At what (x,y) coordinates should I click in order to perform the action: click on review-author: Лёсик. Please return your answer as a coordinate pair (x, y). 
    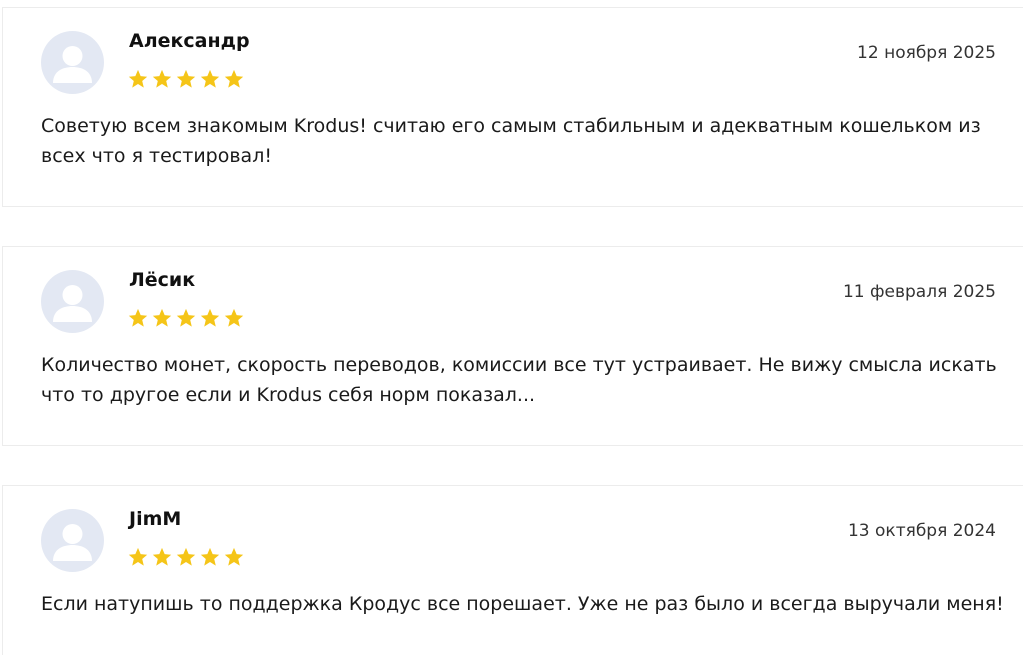
    Looking at the image, I should click on (162, 280).